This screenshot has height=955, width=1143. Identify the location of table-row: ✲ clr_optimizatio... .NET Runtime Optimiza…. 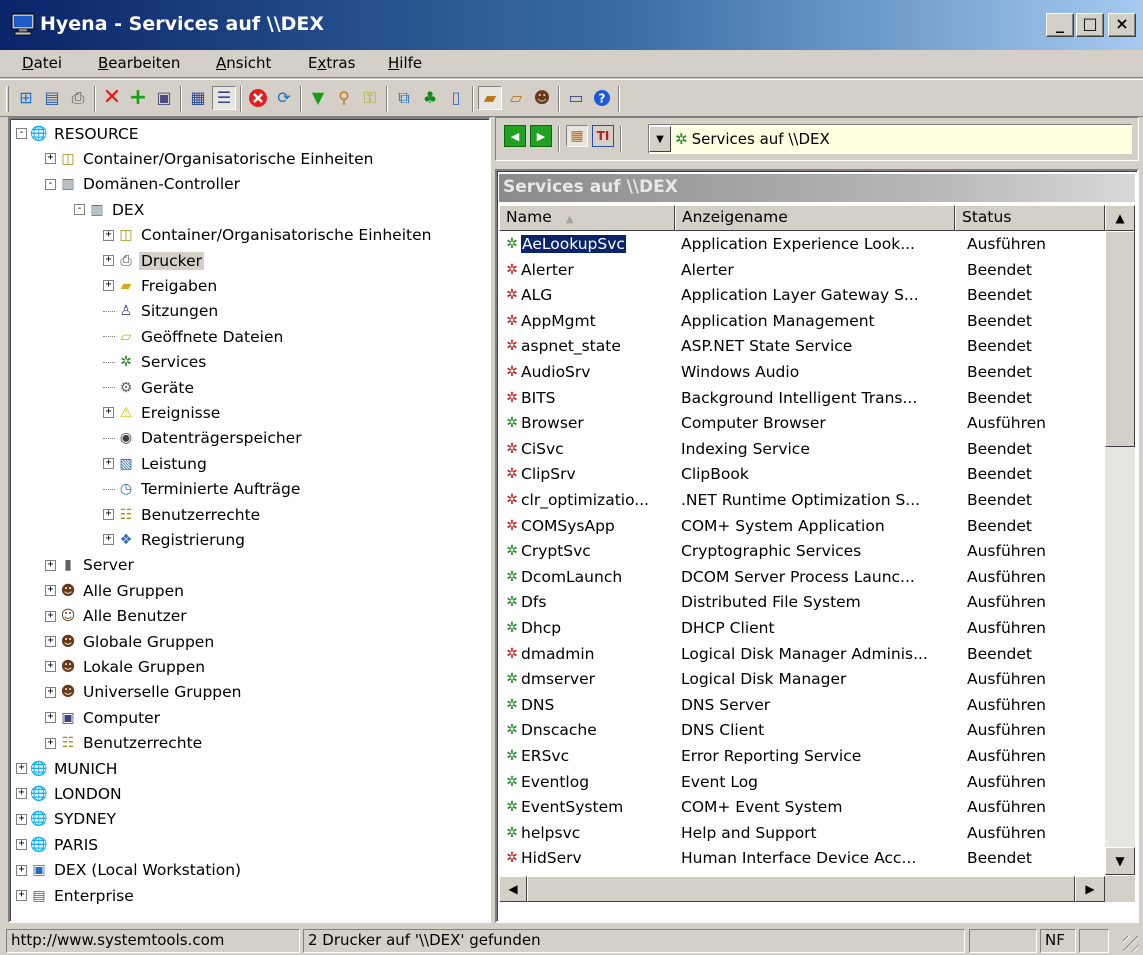
(801, 501).